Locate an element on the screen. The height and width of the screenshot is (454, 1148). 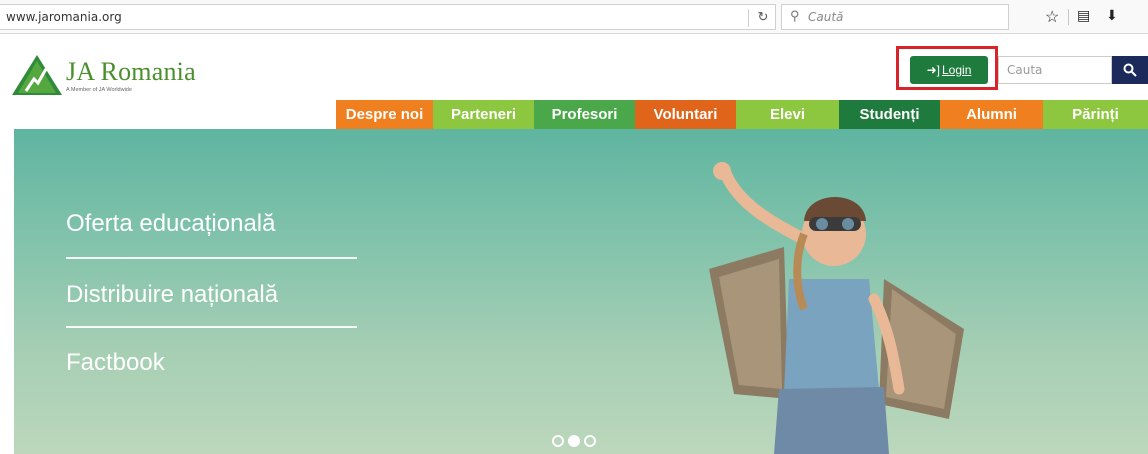
hero-link-factbook: Factbook is located at coordinates (115, 363).